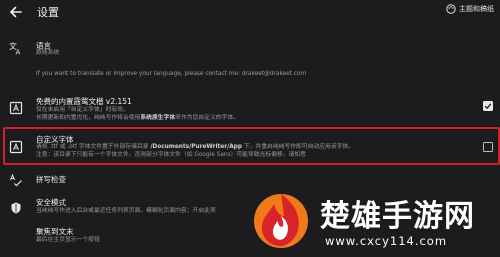 The image size is (500, 257). I want to click on builtin-font-checkbox, so click(488, 106).